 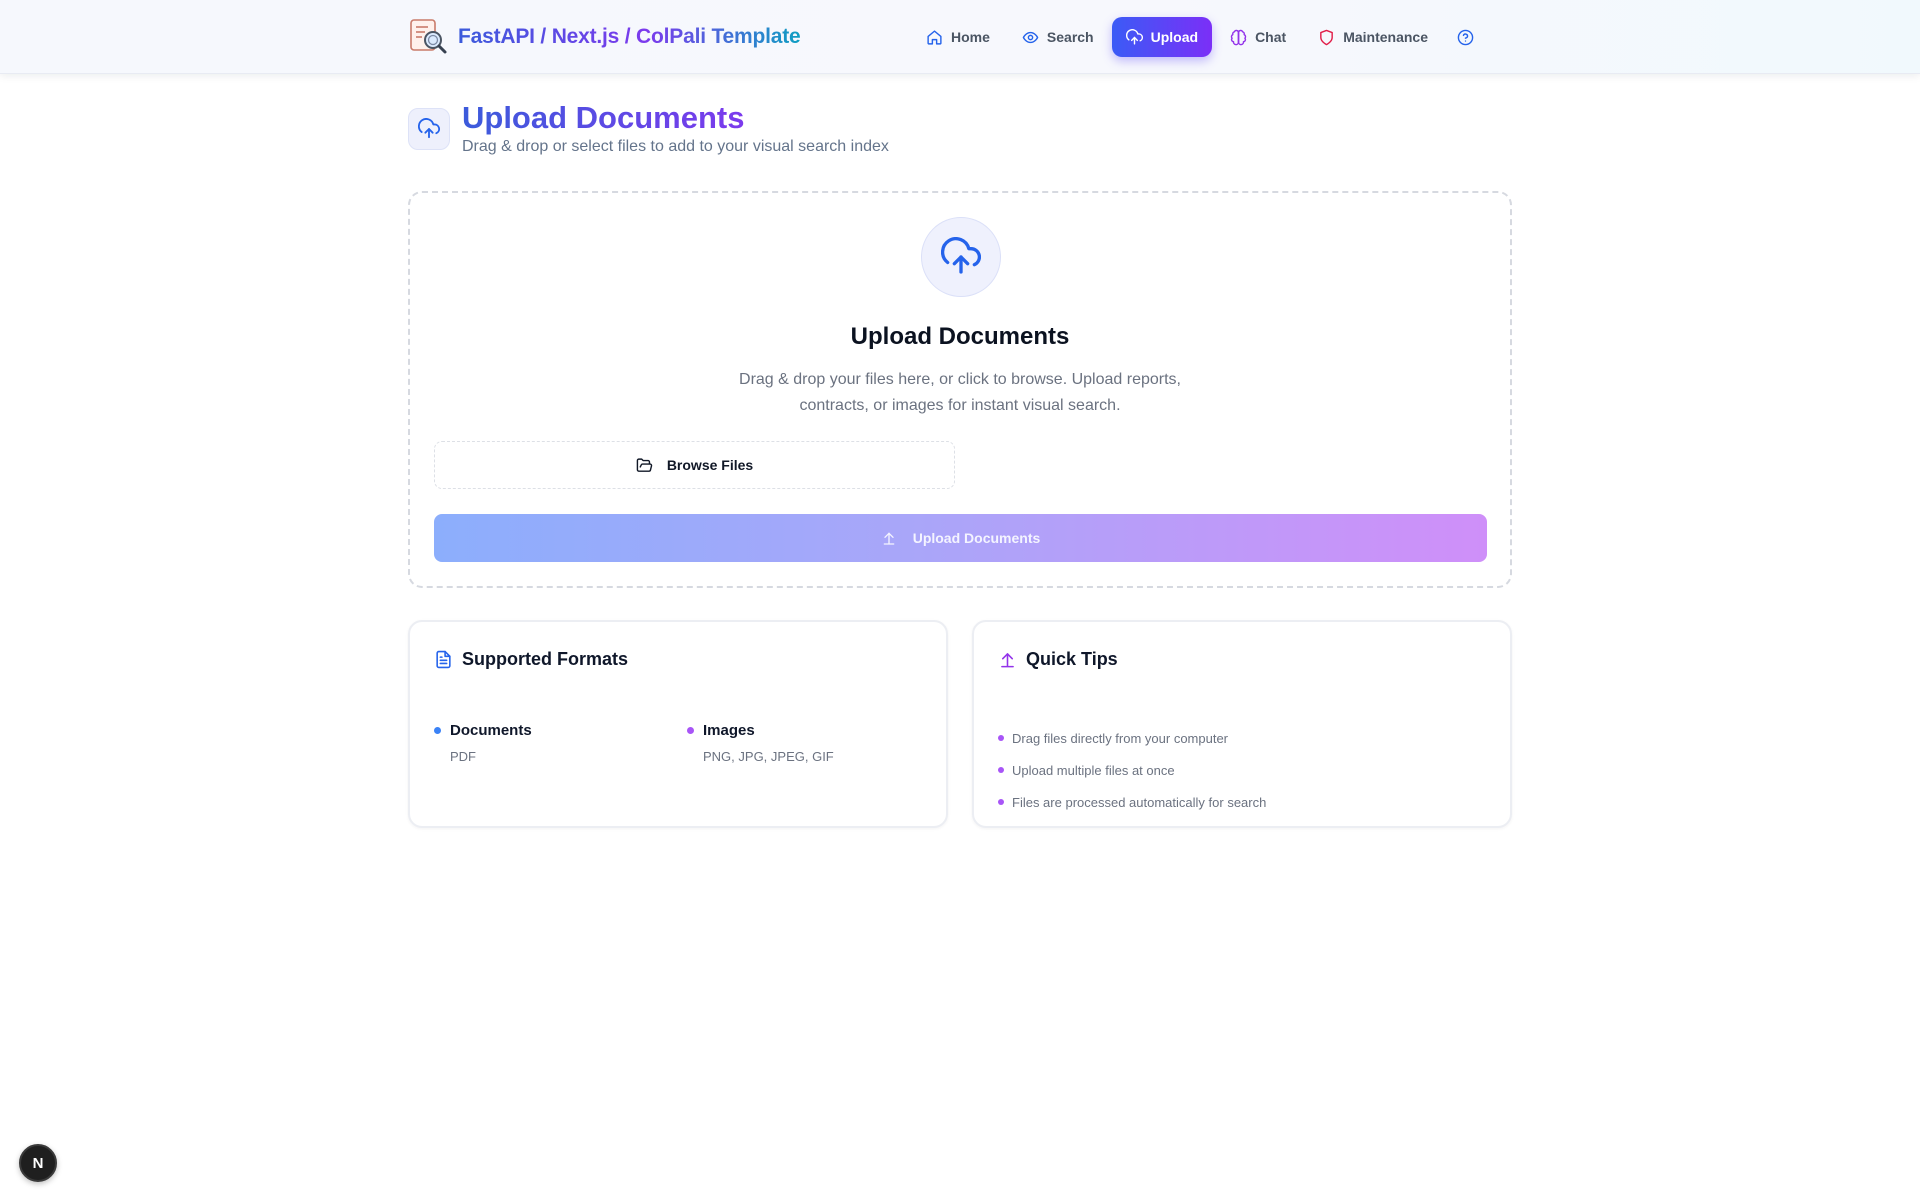 I want to click on nav-item-chat: Chat, so click(x=1258, y=37).